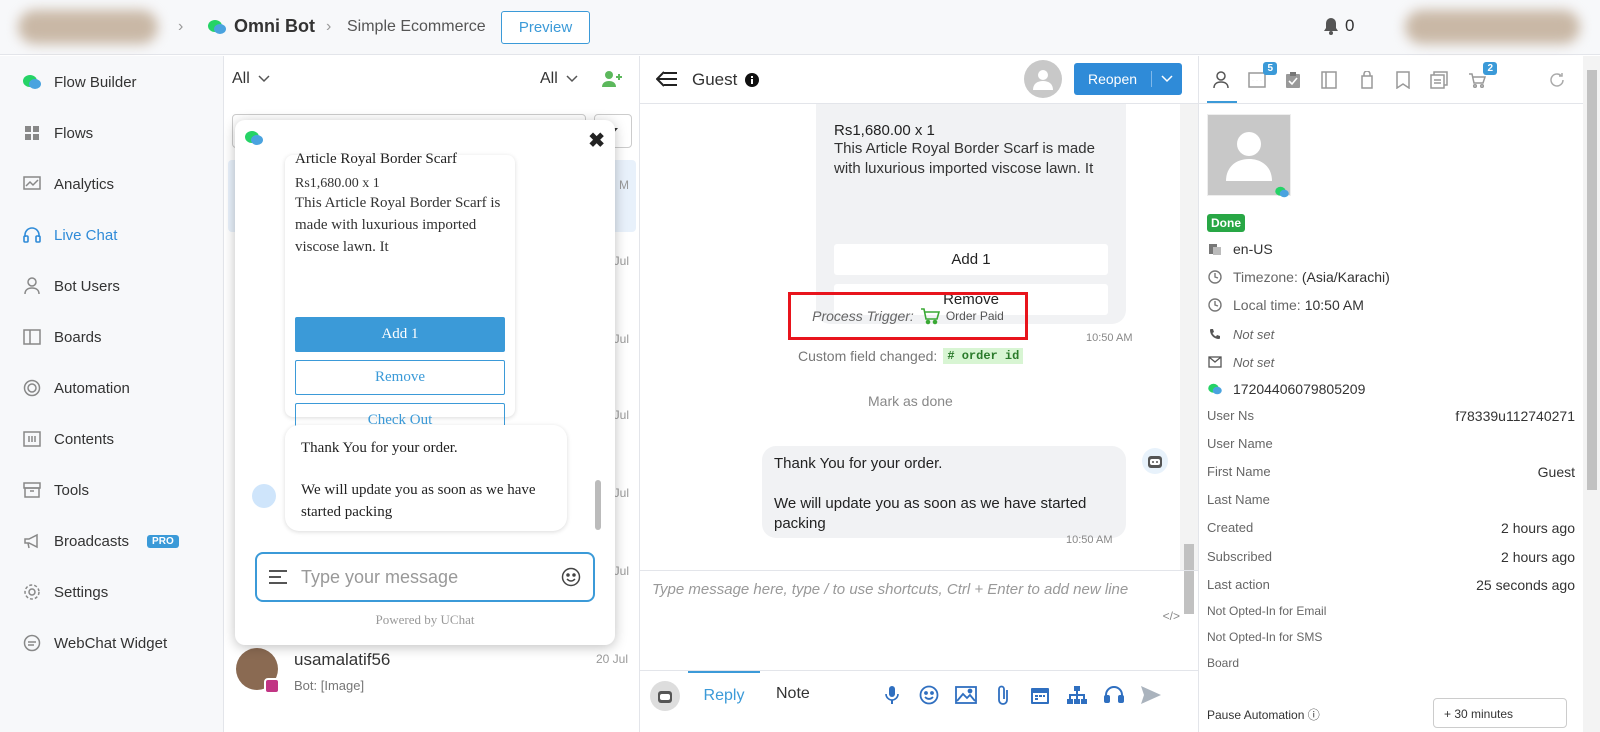 The height and width of the screenshot is (732, 1600). Describe the element at coordinates (1222, 102) in the screenshot. I see `active-tab-indicator` at that location.